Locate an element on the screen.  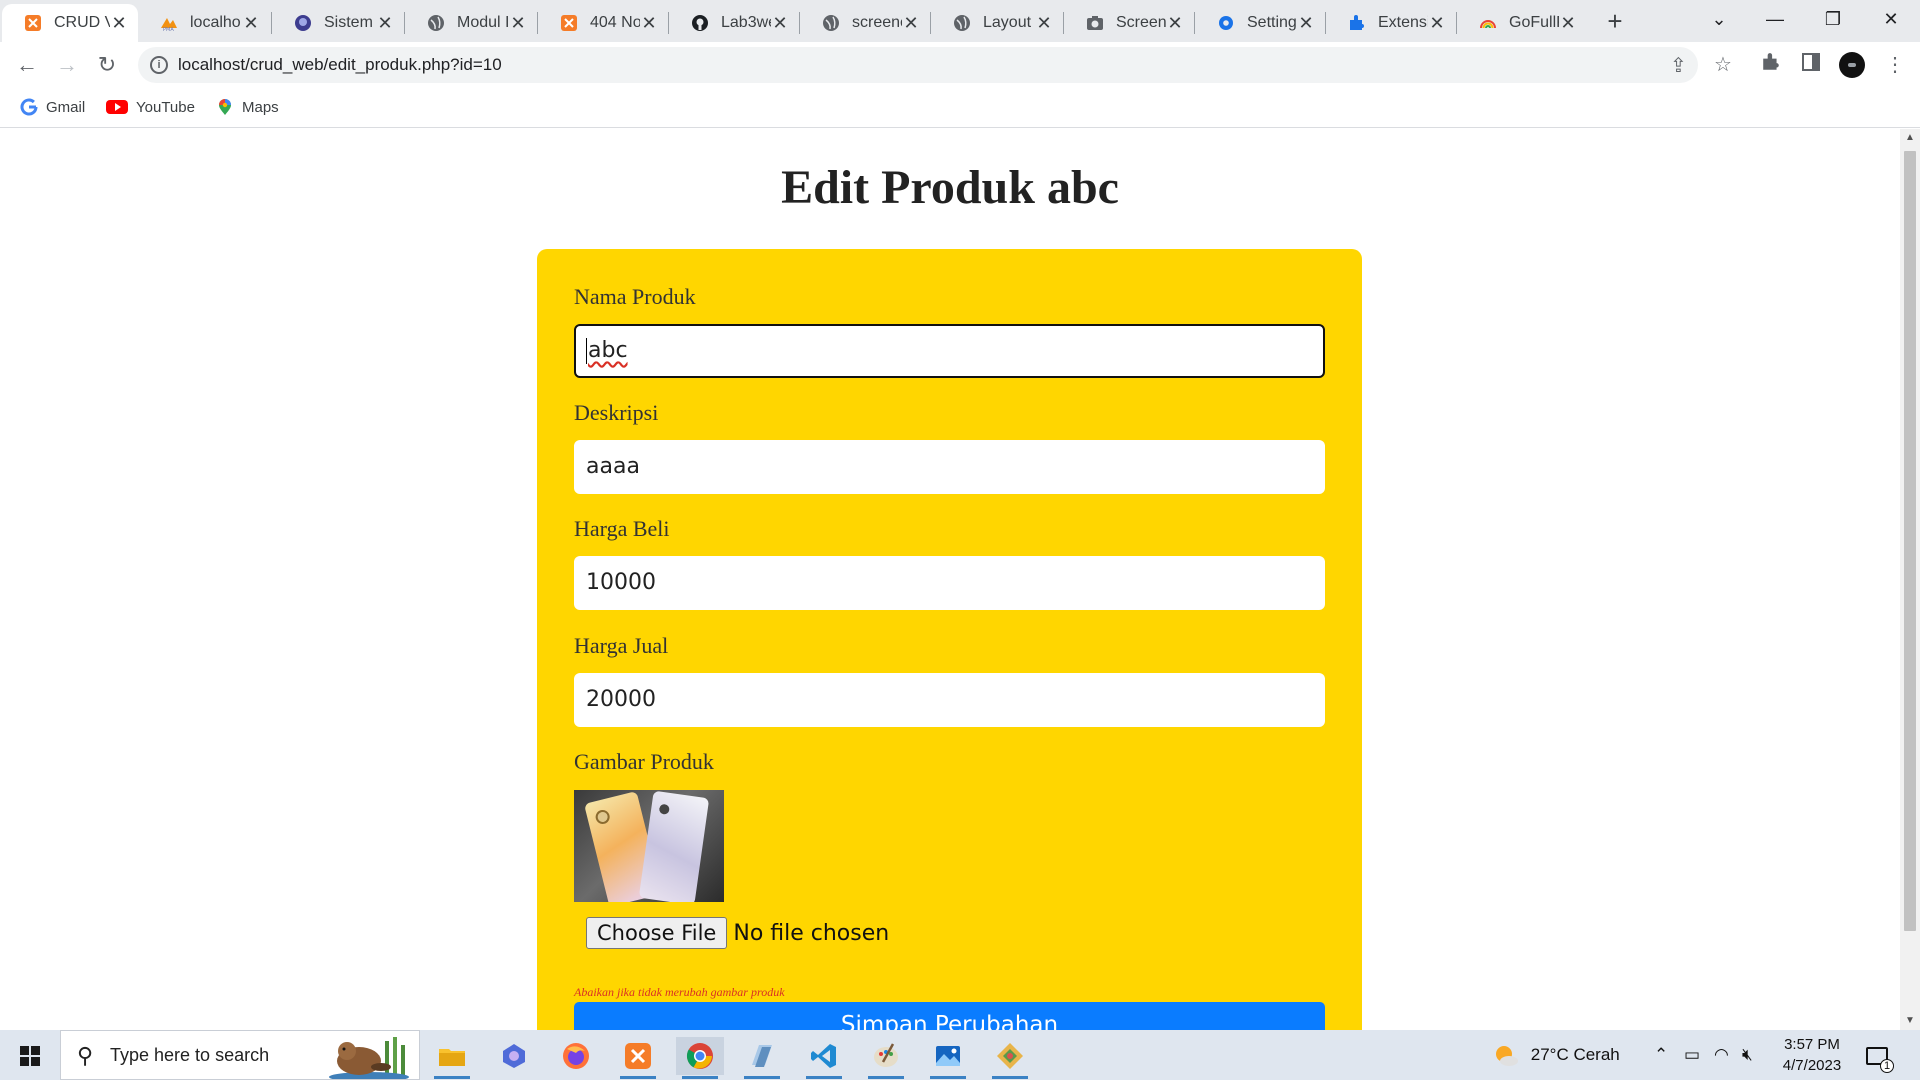
save-button: Simpan Perubahan is located at coordinates (949, 1016).